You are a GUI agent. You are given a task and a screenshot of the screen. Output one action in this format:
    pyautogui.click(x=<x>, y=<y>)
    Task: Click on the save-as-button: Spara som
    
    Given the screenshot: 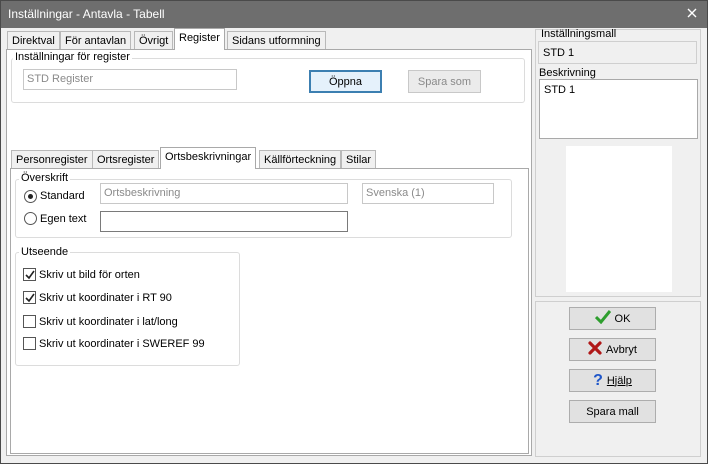 What is the action you would take?
    pyautogui.click(x=444, y=81)
    